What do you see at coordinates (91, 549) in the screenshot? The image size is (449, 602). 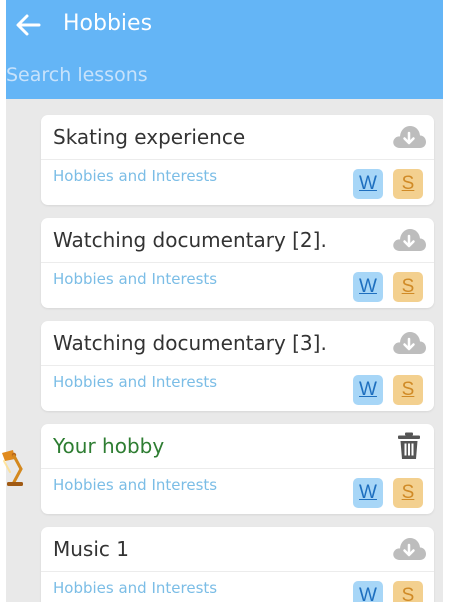 I see `lesson-title: Music 1` at bounding box center [91, 549].